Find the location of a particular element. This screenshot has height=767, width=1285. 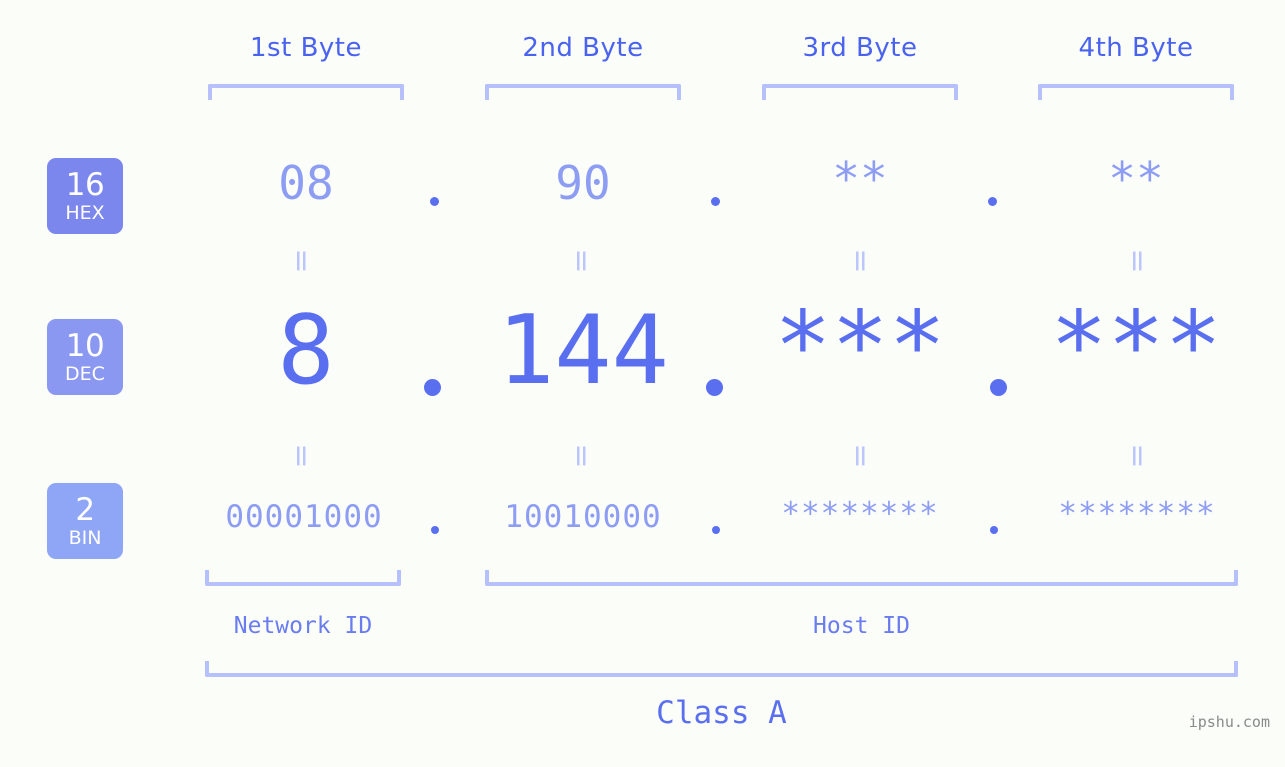

equals-dec-bin-3: = is located at coordinates (860, 456).